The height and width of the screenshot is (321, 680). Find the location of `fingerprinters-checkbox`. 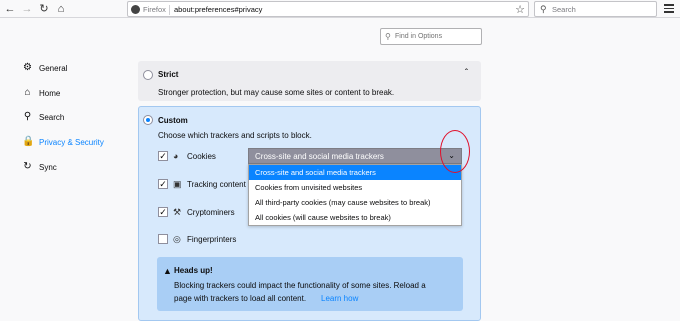

fingerprinters-checkbox is located at coordinates (163, 239).